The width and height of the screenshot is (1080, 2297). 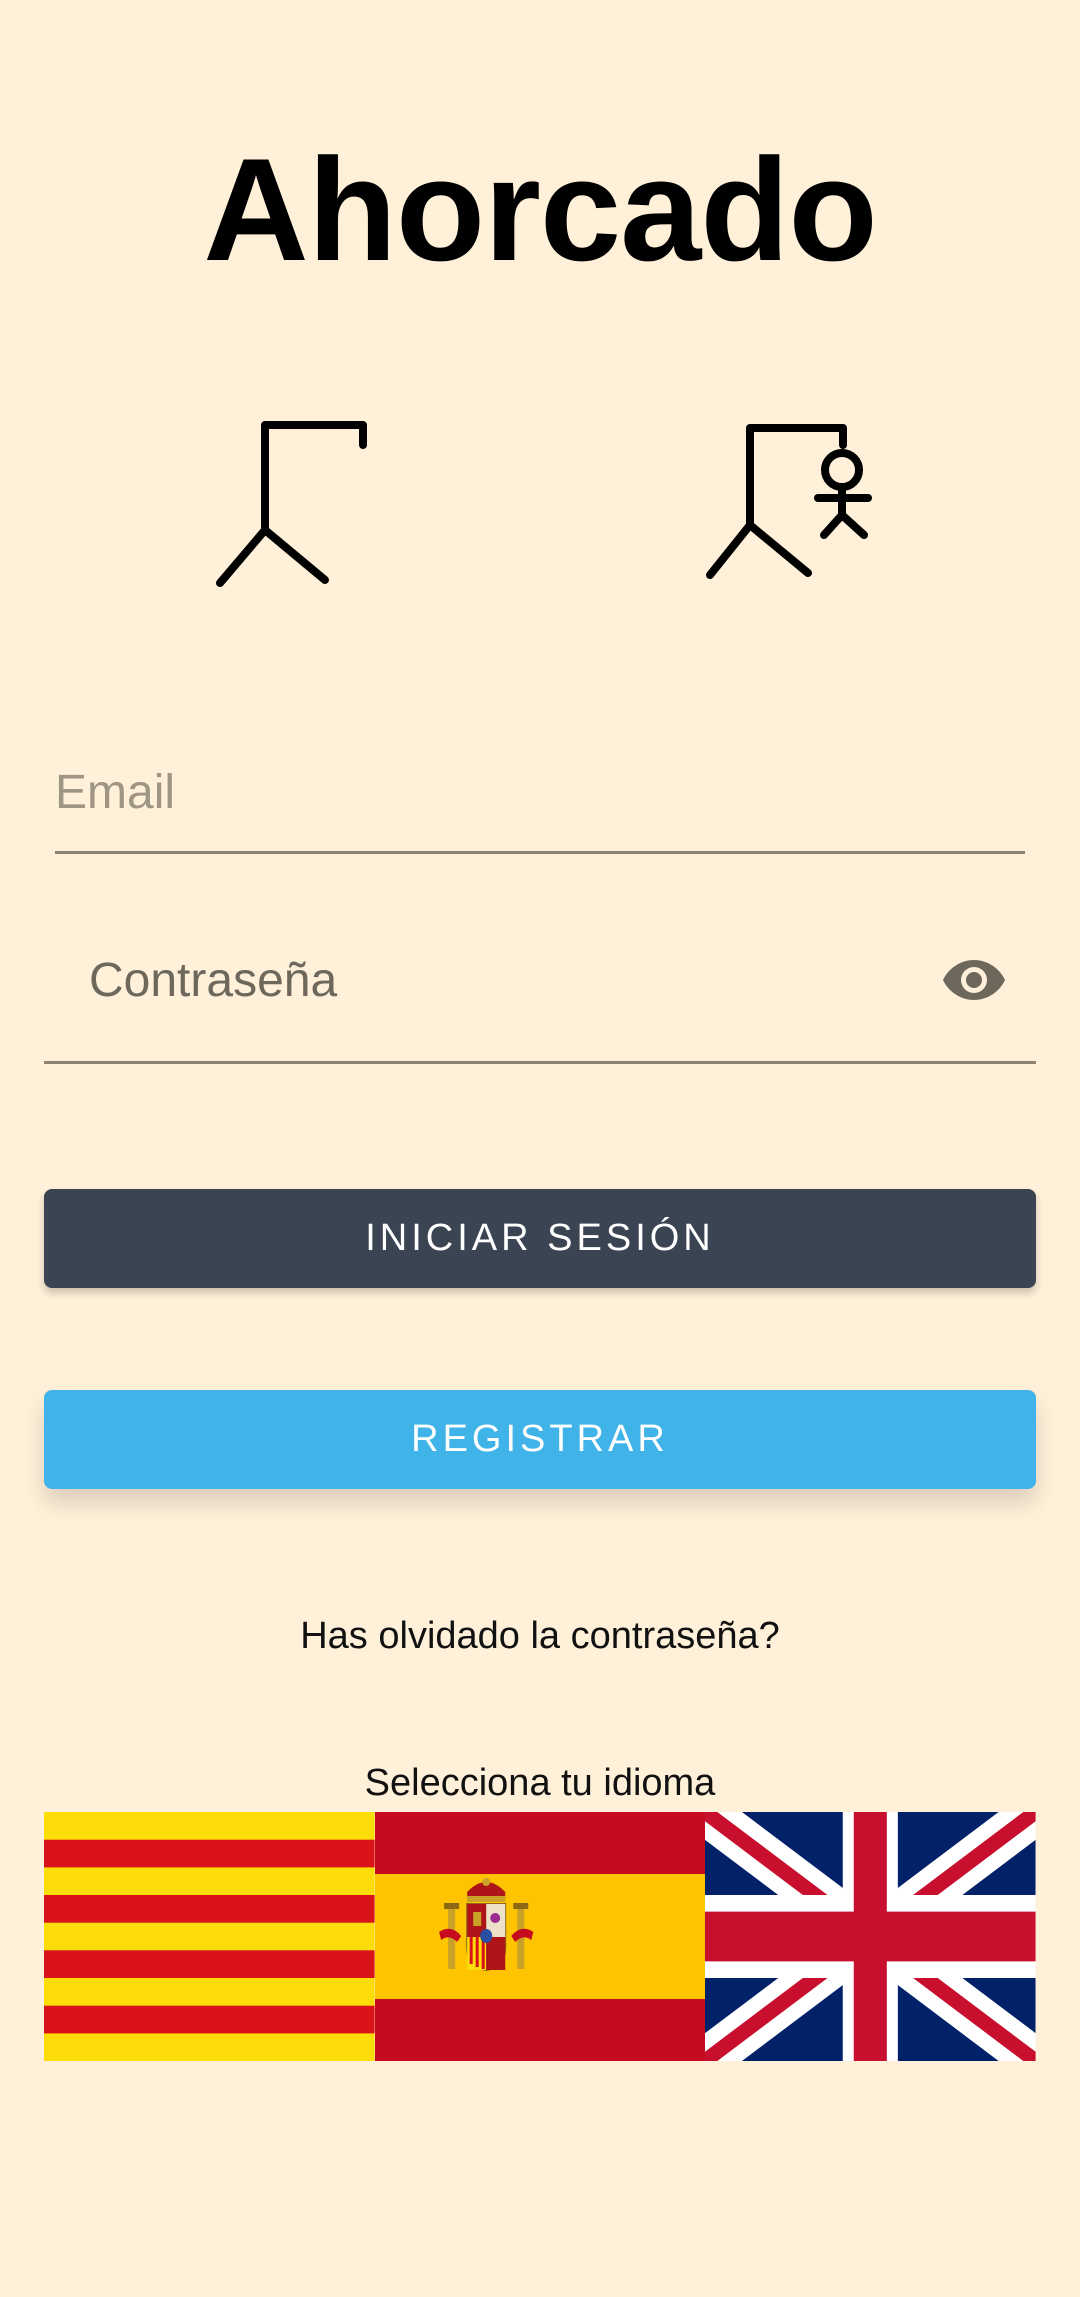 I want to click on catalonia-flag-icon, so click(x=209, y=1936).